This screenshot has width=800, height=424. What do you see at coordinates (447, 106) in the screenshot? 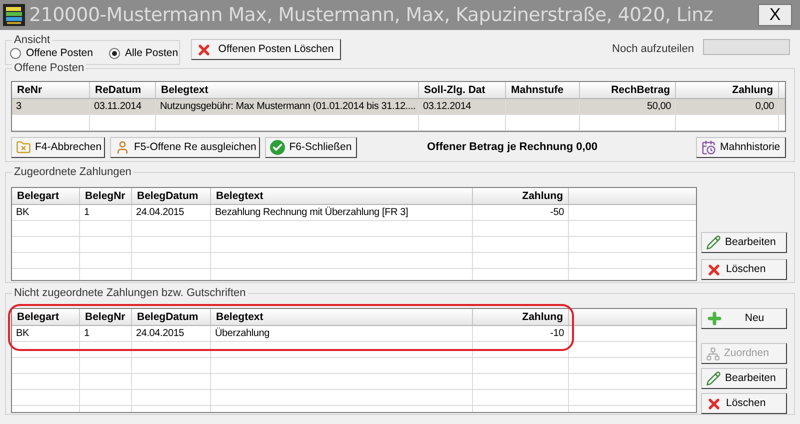
I see `table-cell: 03.12.2014` at bounding box center [447, 106].